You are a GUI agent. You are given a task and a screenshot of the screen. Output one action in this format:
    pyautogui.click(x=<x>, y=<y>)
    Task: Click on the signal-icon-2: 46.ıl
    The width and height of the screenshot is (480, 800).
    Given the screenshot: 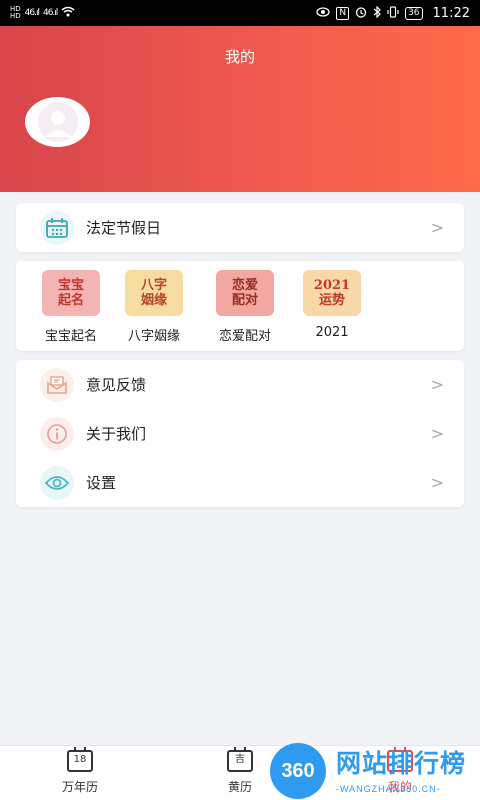 What is the action you would take?
    pyautogui.click(x=50, y=13)
    